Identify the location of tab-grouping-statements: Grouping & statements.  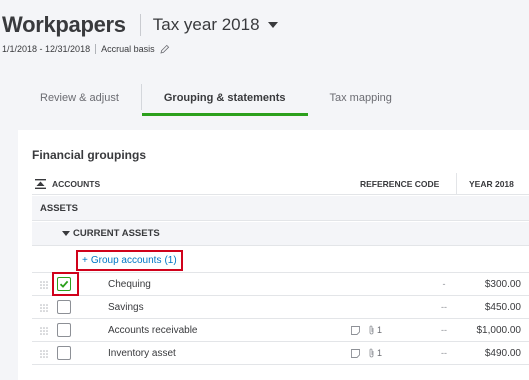
(224, 99).